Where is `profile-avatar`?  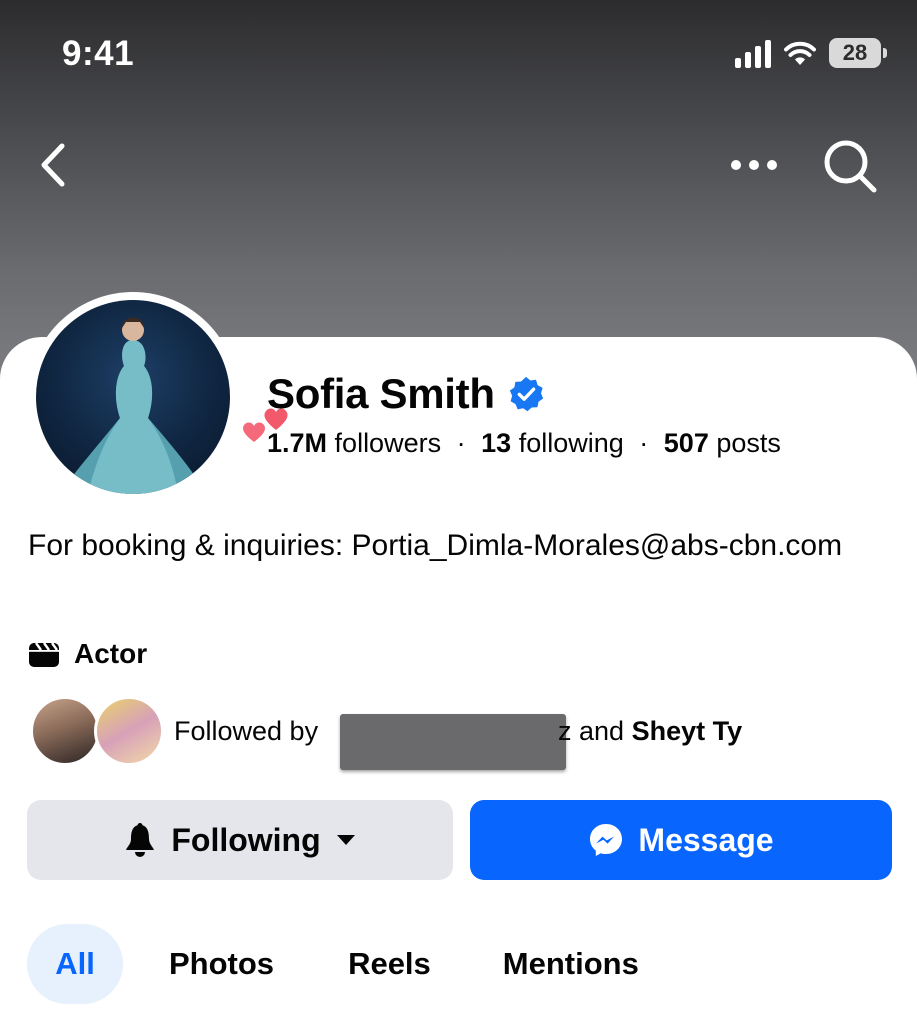 profile-avatar is located at coordinates (133, 397).